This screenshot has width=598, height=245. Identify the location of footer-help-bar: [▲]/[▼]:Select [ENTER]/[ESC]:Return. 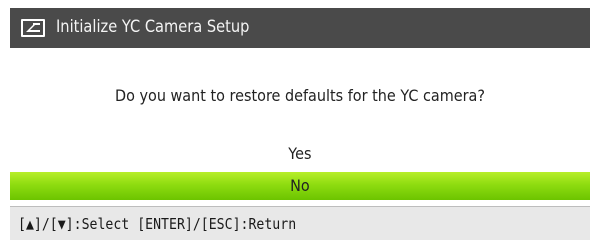
(300, 223).